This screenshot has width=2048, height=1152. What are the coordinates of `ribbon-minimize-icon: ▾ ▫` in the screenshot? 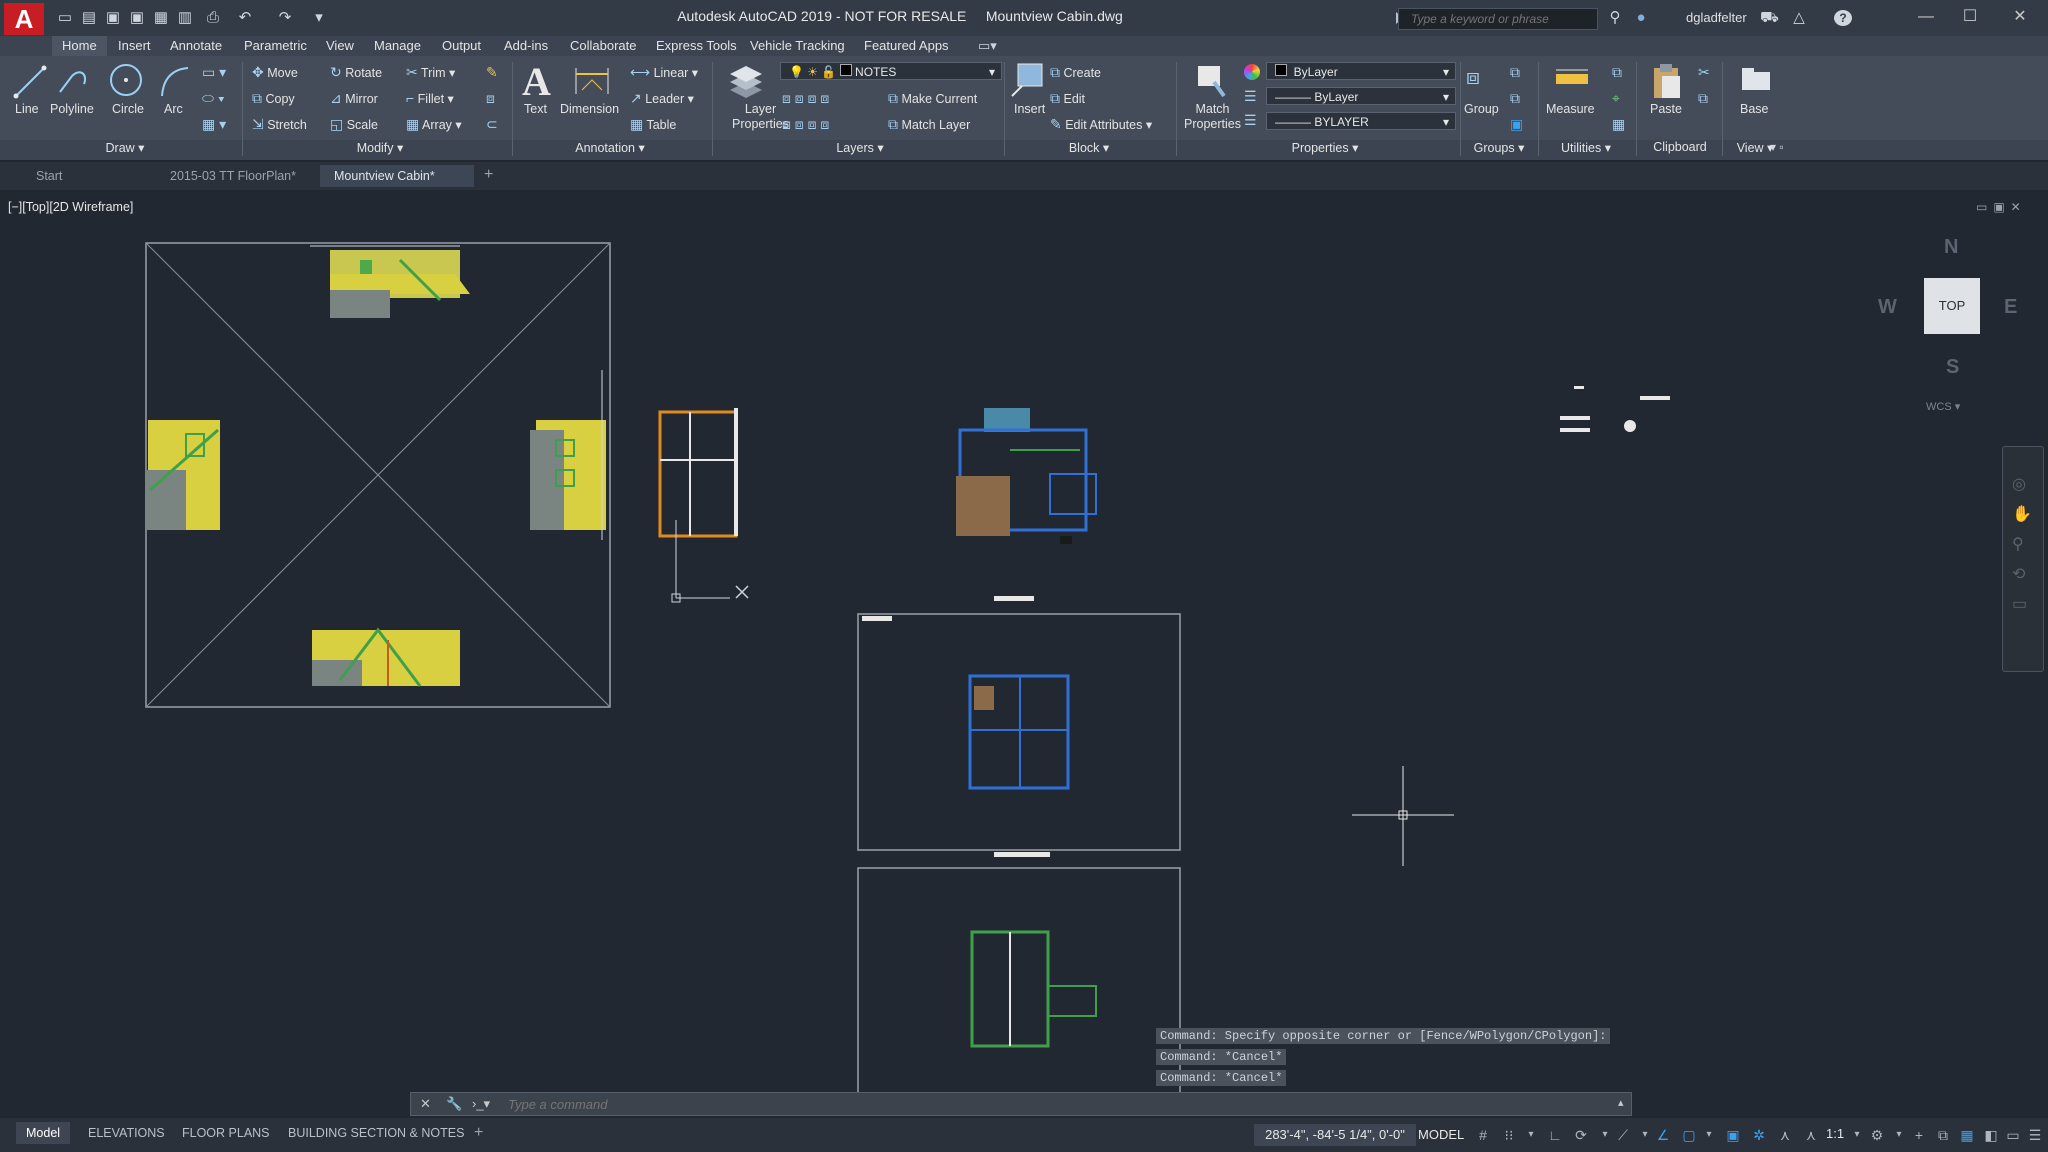 It's located at (1777, 147).